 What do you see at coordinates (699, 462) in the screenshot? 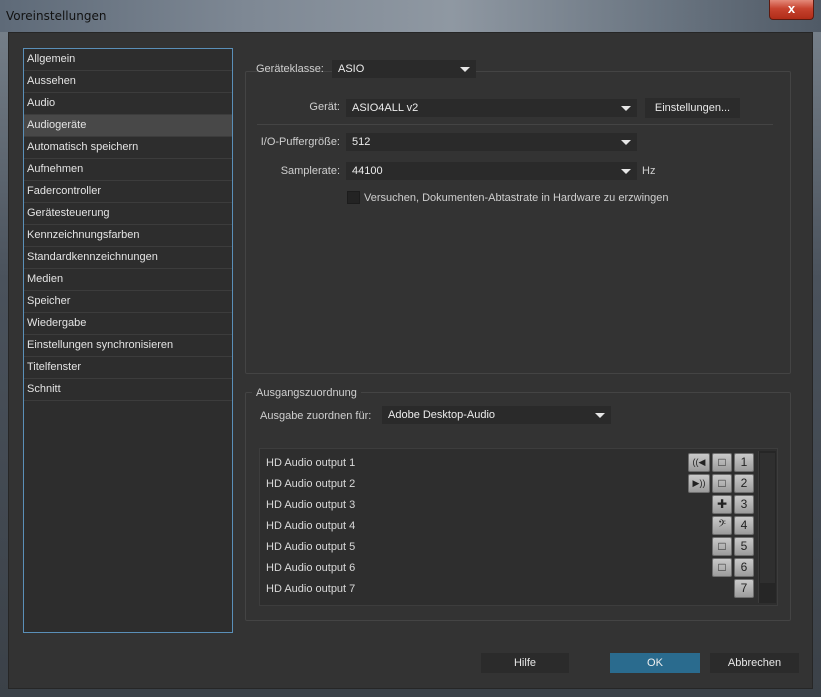
I see `speaker-left-icon: ((◀` at bounding box center [699, 462].